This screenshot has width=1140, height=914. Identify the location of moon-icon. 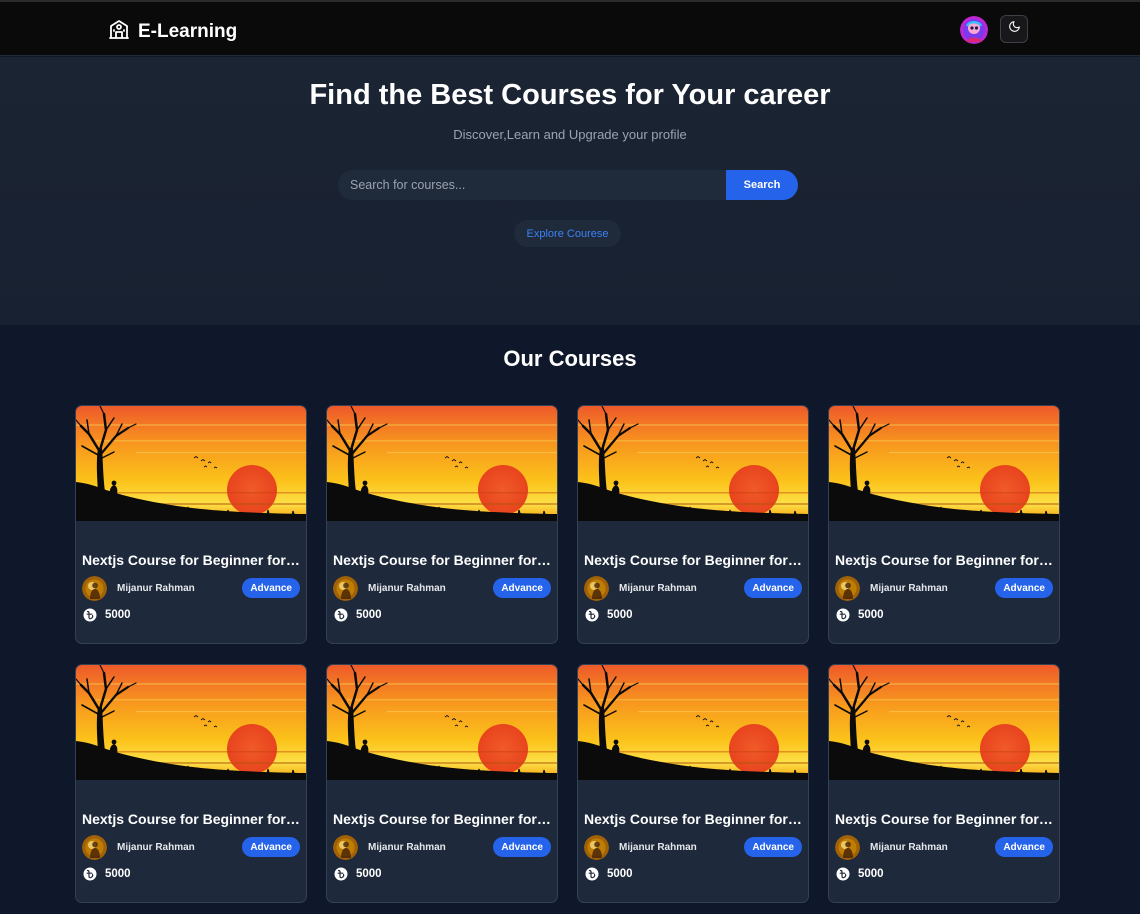
(1014, 29).